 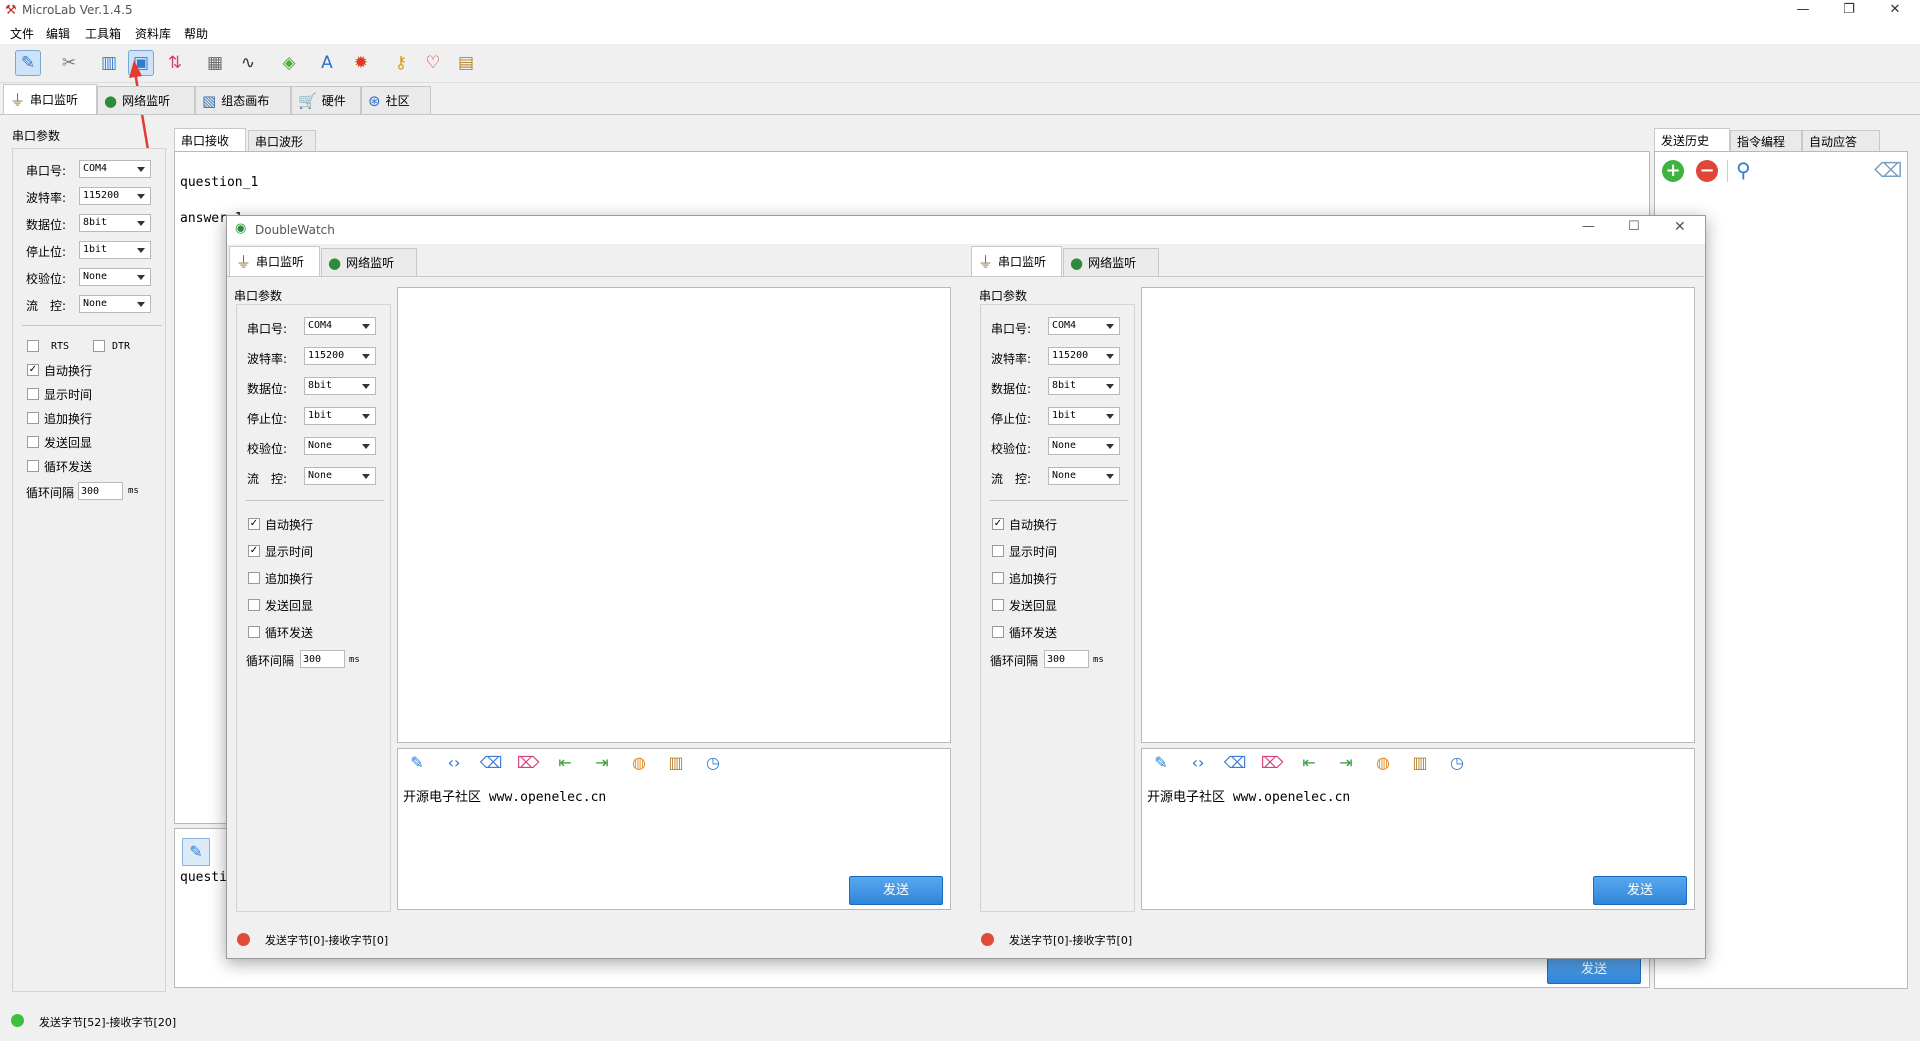 What do you see at coordinates (254, 632) in the screenshot?
I see `dw-left-loop-send-checkbox` at bounding box center [254, 632].